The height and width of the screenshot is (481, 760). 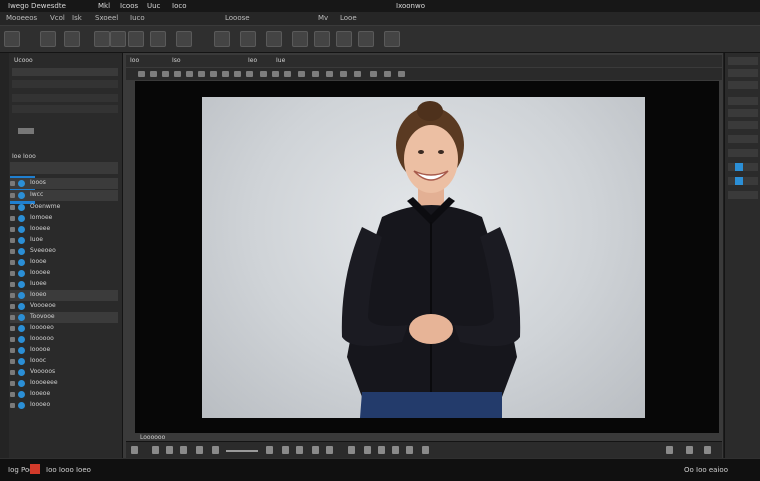 What do you see at coordinates (344, 39) in the screenshot?
I see `zoom-tool-icon` at bounding box center [344, 39].